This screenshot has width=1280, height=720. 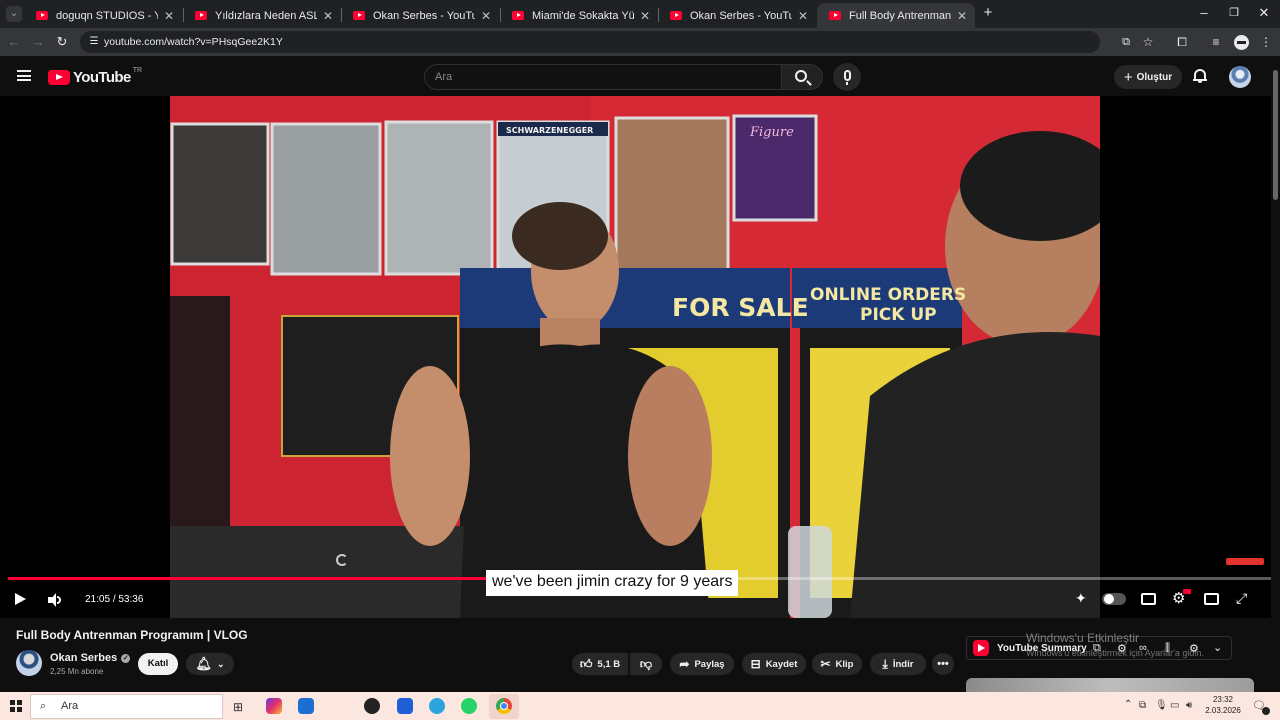 I want to click on subscribe-notifications-button: 🔔︎ ⌄, so click(x=210, y=664).